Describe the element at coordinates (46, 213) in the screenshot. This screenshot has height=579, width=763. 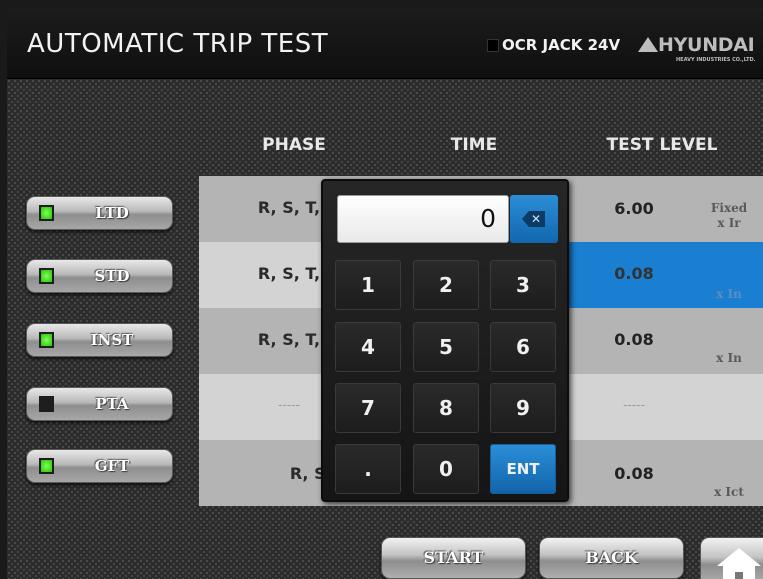
I see `ltd-led-indicator` at that location.